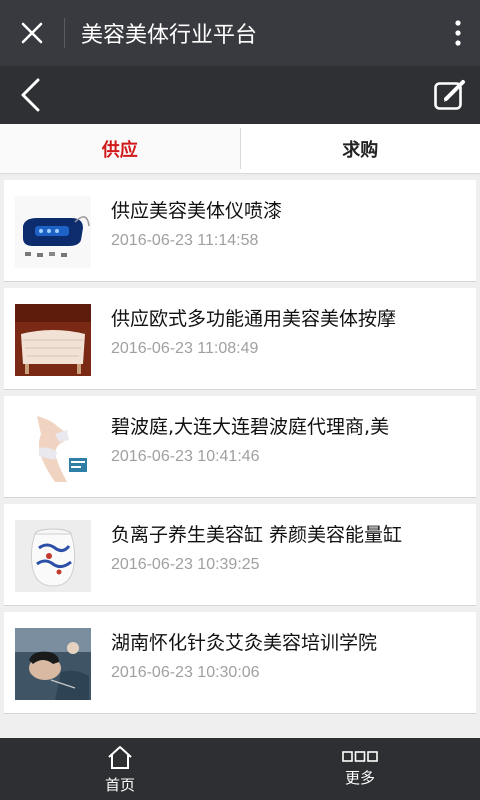 The height and width of the screenshot is (800, 480). I want to click on beauty-device-image, so click(53, 232).